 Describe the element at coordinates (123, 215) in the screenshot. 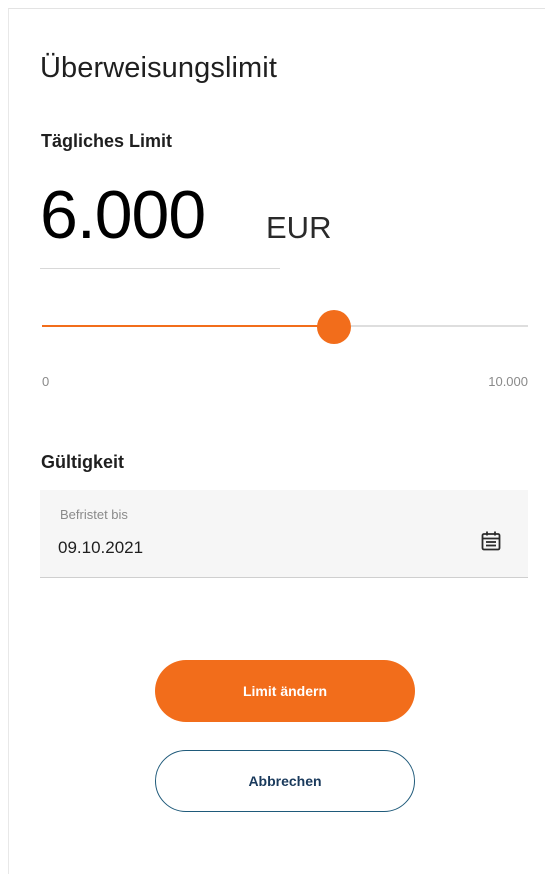

I see `amount-value: 6.000` at that location.